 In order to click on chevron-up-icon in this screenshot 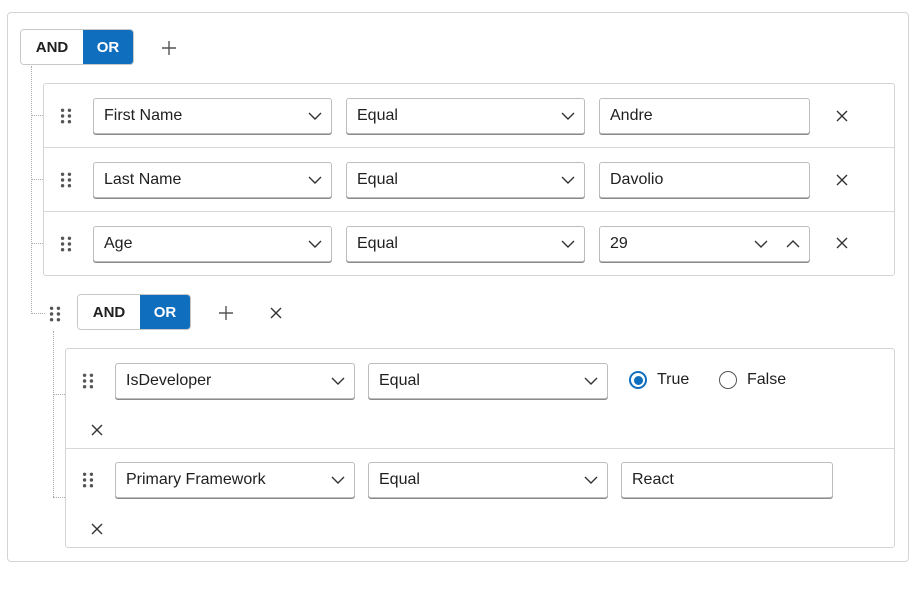, I will do `click(793, 244)`.